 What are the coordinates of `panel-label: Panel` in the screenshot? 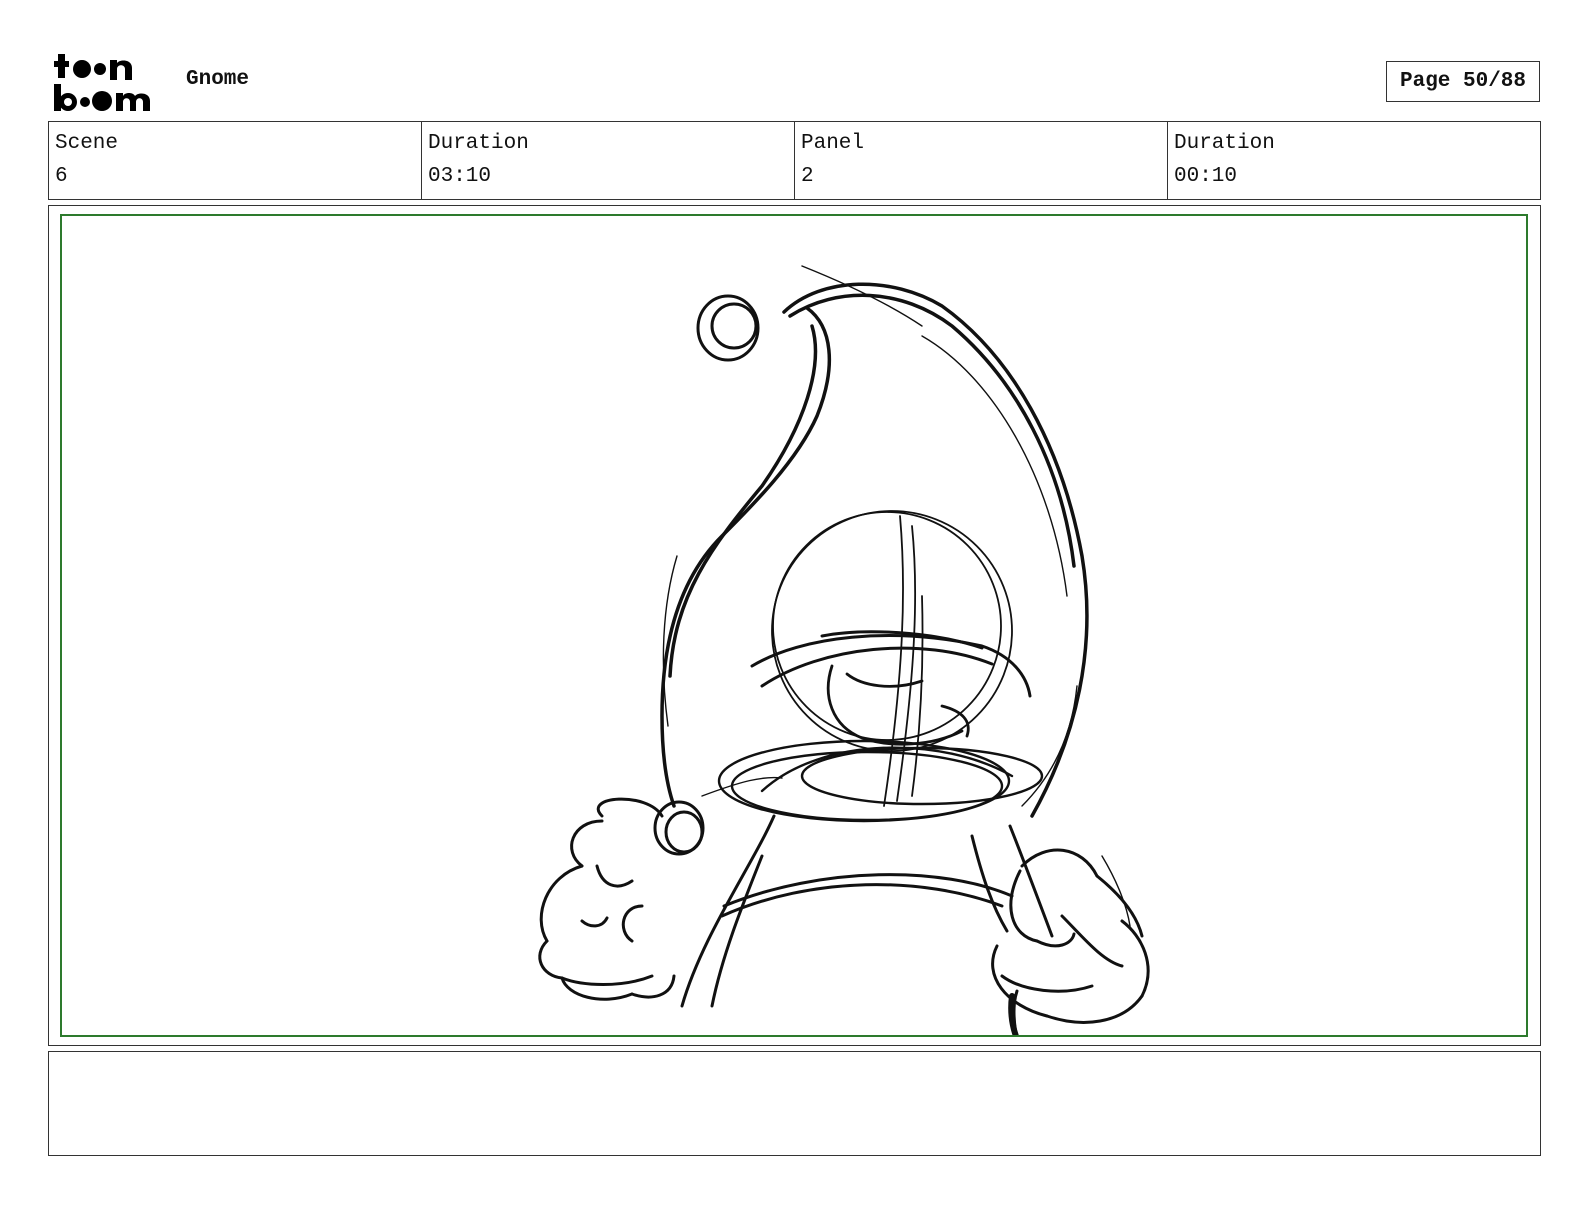 It's located at (833, 143).